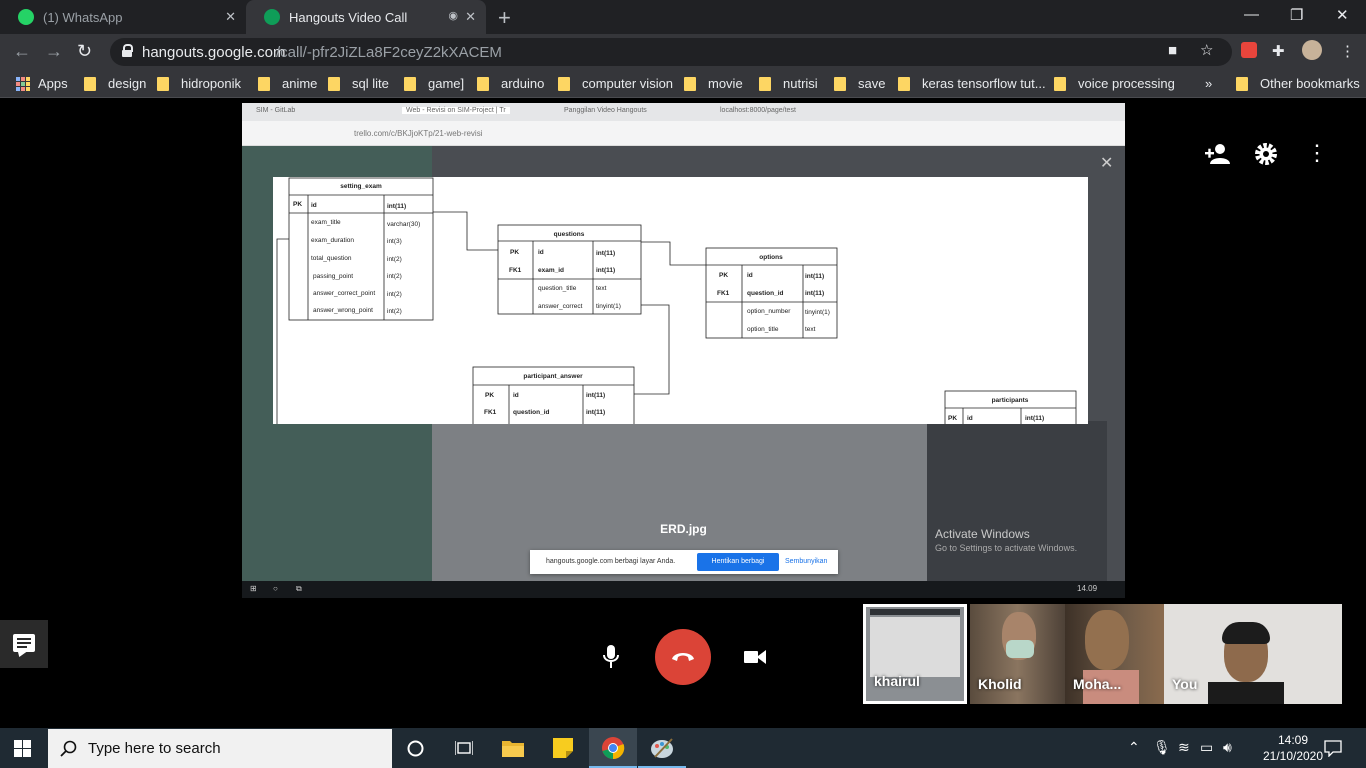  What do you see at coordinates (1184, 747) in the screenshot?
I see `network-icon: ≋` at bounding box center [1184, 747].